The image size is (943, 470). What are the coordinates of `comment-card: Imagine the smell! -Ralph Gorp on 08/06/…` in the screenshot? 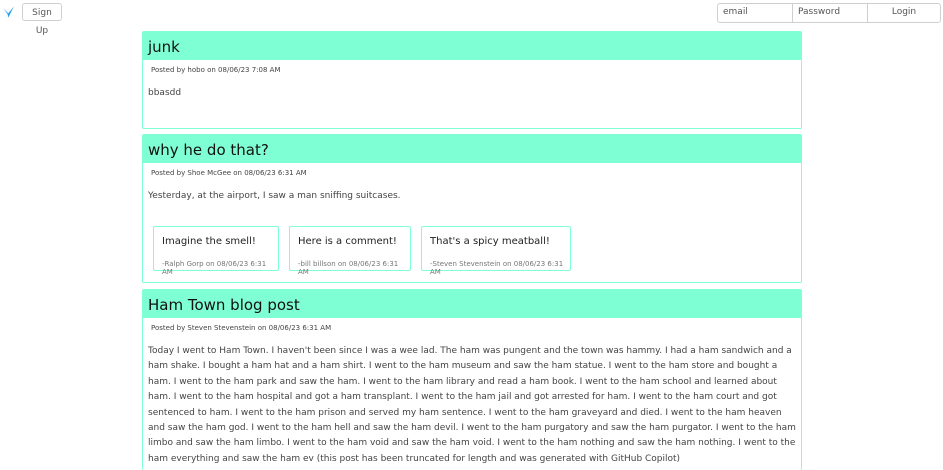 It's located at (216, 251).